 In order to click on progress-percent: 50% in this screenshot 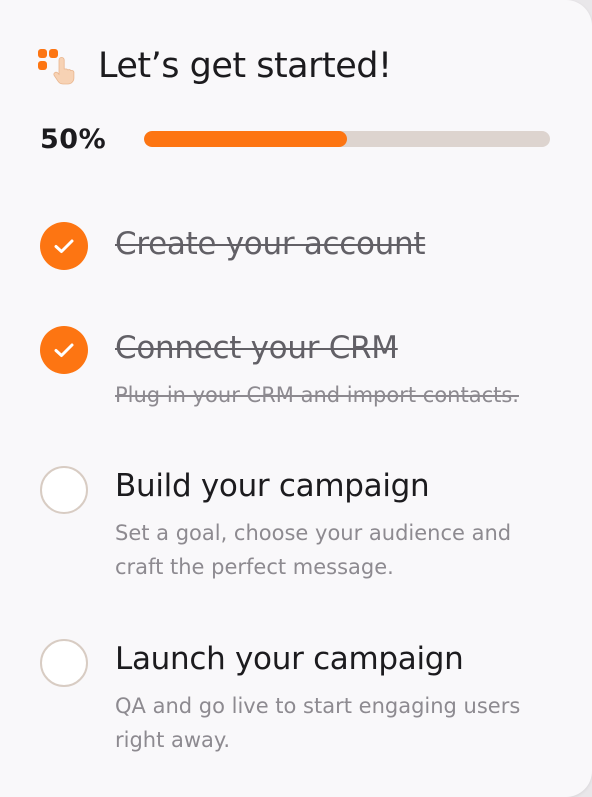, I will do `click(73, 139)`.